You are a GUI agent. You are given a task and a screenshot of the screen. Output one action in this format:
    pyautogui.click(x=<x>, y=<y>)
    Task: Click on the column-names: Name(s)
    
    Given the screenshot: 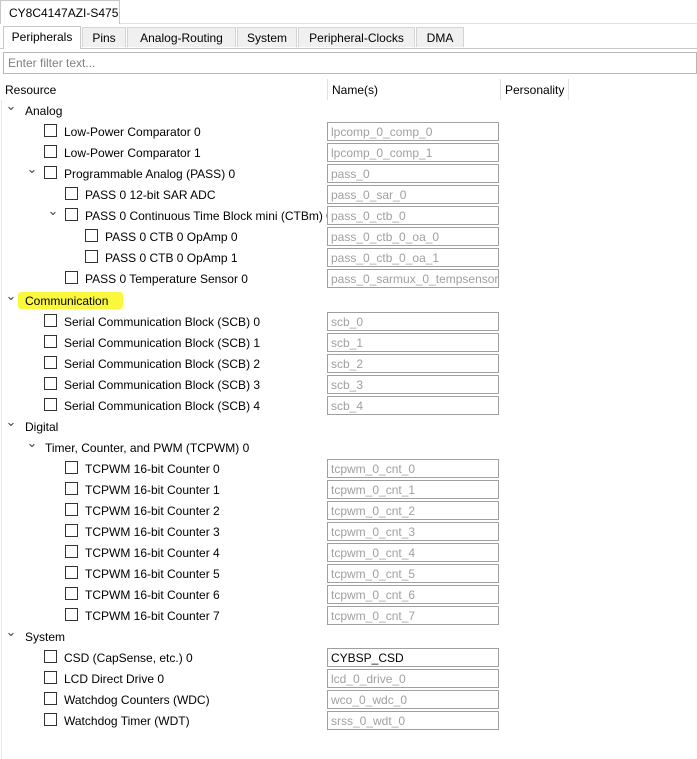 What is the action you would take?
    pyautogui.click(x=413, y=89)
    